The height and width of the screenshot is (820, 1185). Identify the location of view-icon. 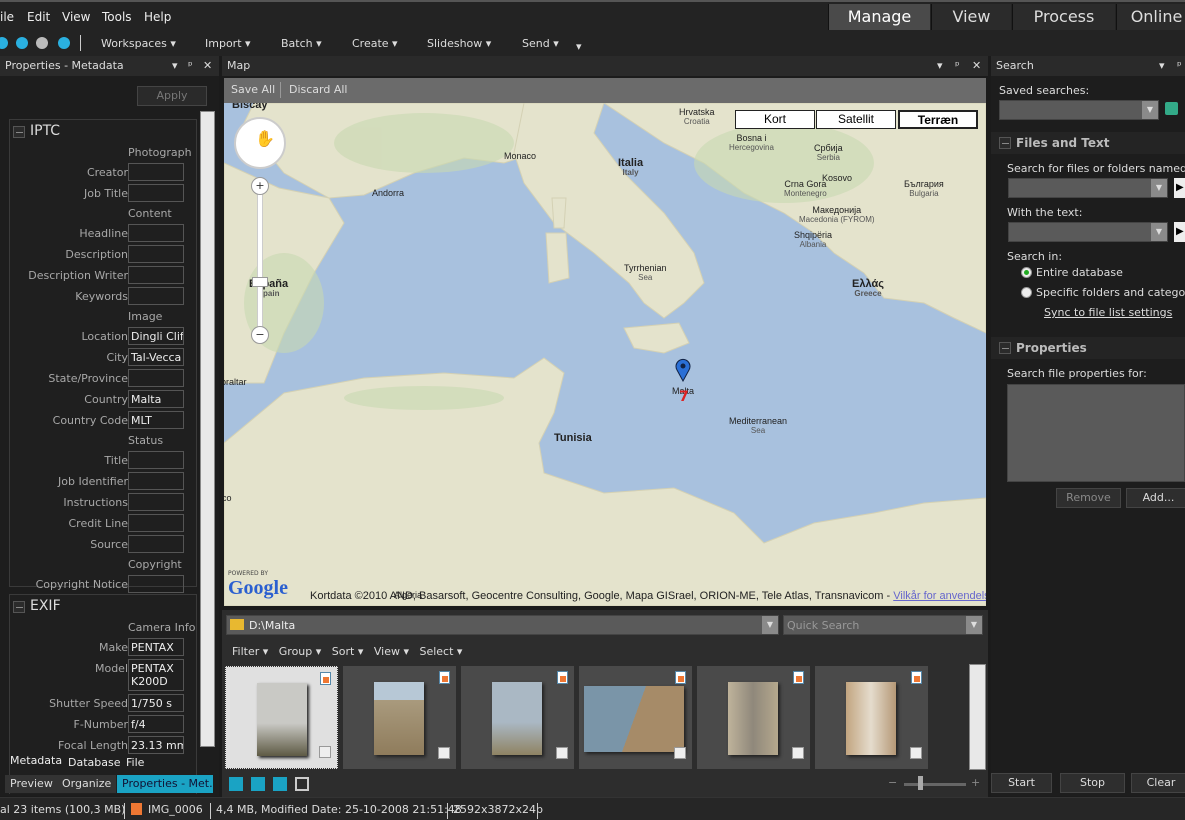
(236, 784).